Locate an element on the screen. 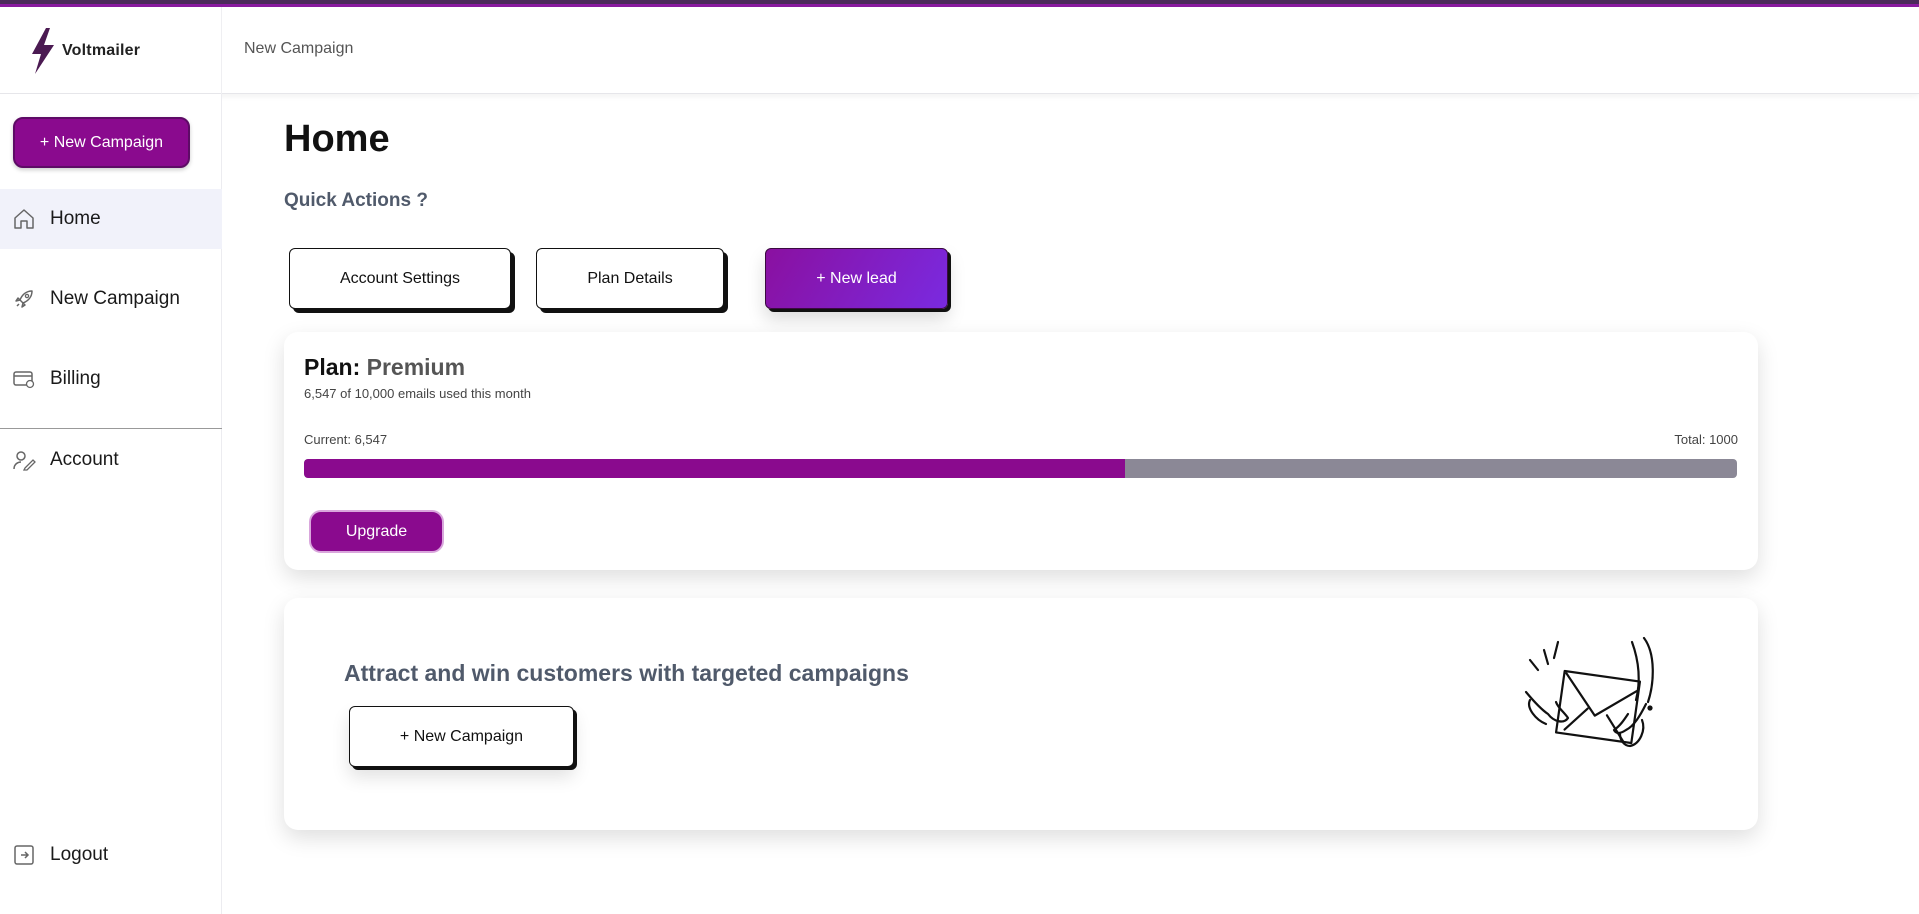 The height and width of the screenshot is (914, 1919). rocket-icon is located at coordinates (24, 299).